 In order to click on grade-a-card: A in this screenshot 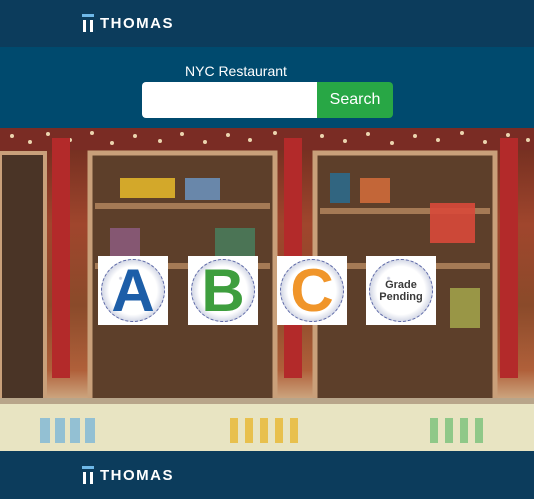, I will do `click(133, 290)`.